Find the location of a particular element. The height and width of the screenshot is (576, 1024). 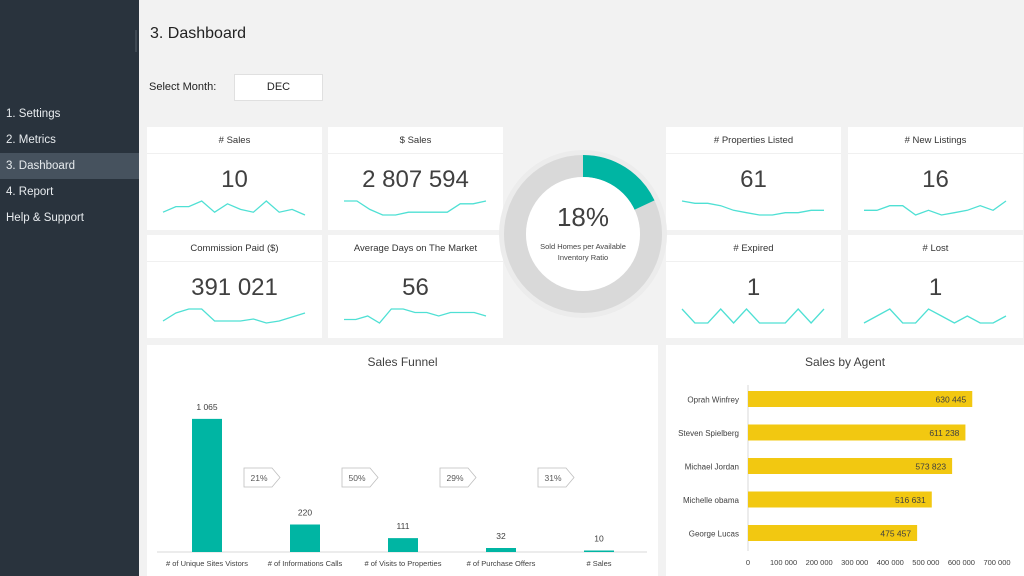

donut-caption-line1: Sold Homes per Available is located at coordinates (583, 246).